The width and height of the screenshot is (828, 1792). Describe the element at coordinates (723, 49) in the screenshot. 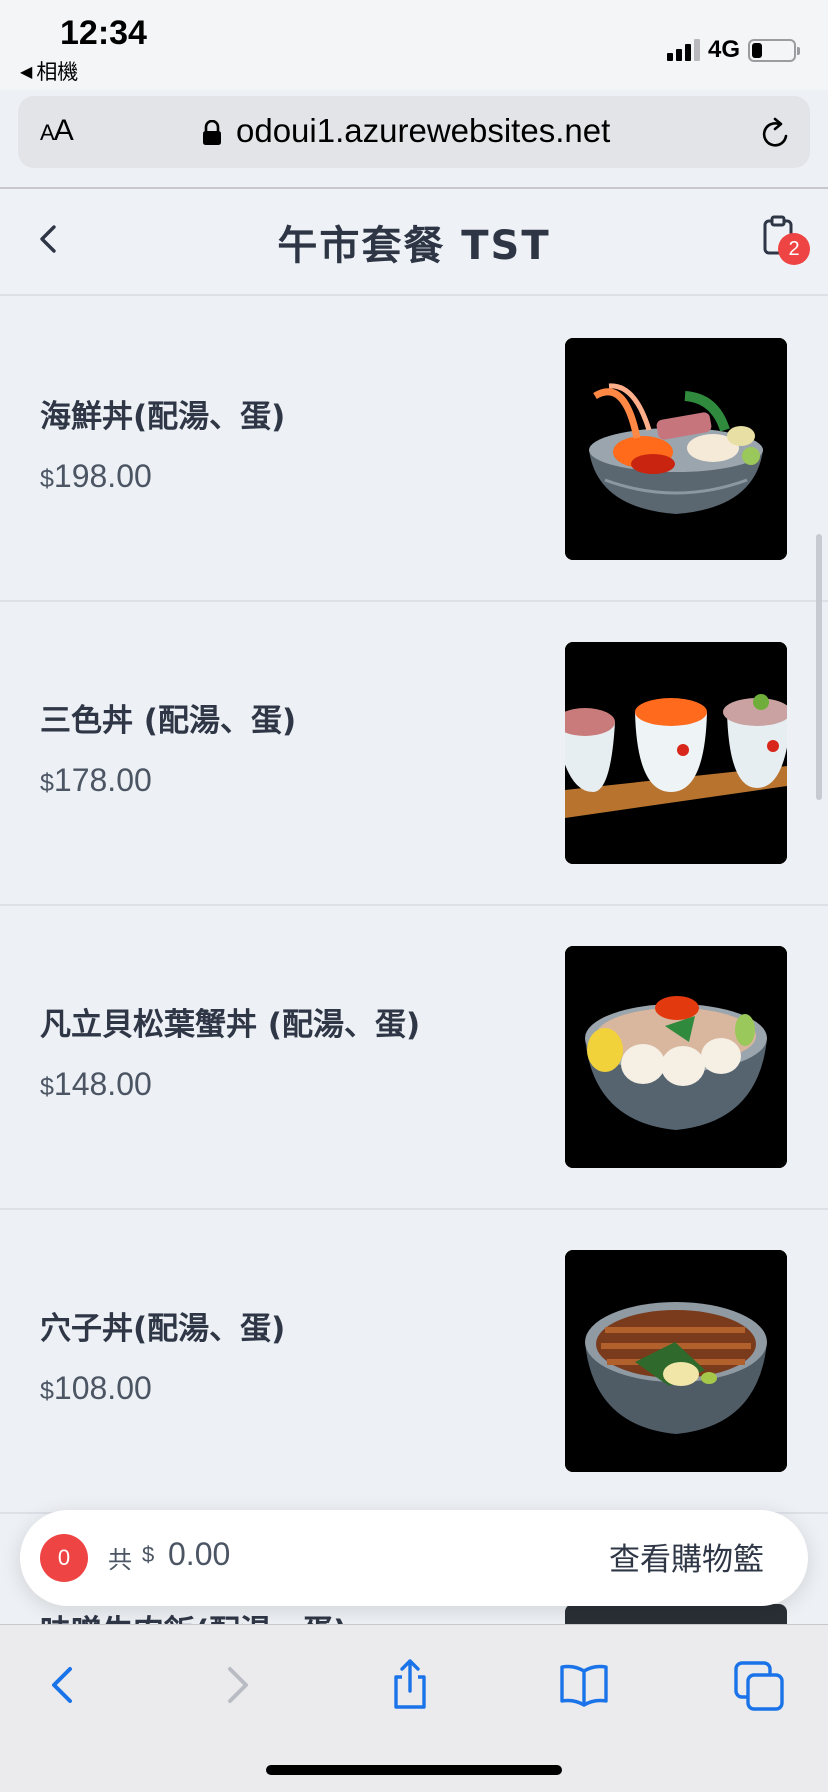

I see `network-type: 4G` at that location.